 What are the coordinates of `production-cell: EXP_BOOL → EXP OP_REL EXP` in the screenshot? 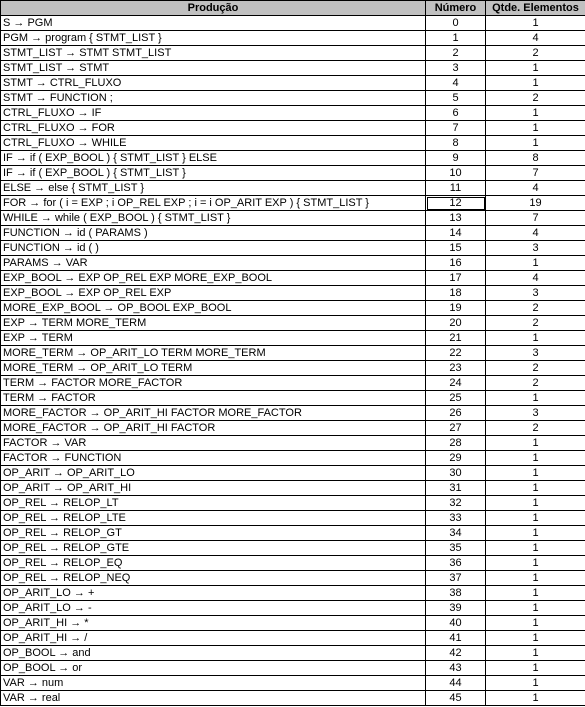 It's located at (213, 293).